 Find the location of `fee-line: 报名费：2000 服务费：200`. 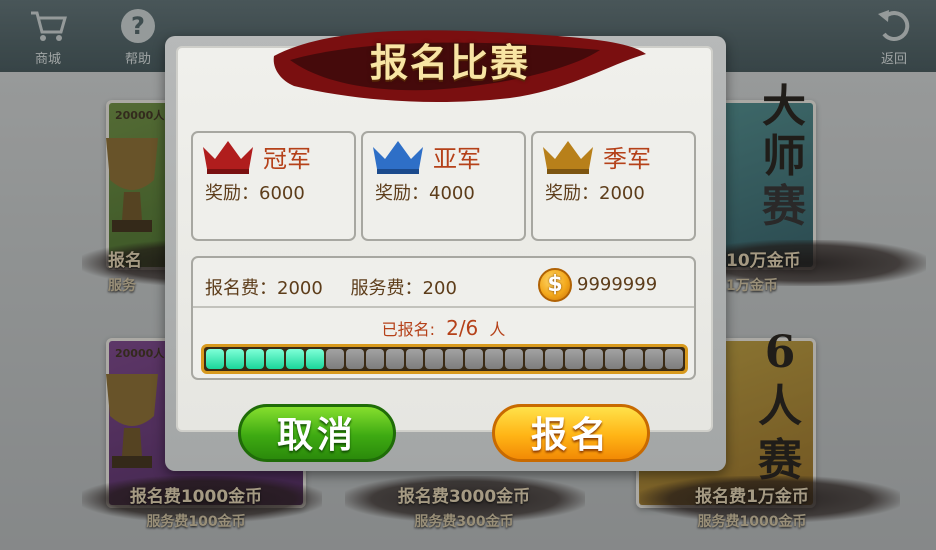

fee-line: 报名费：2000 服务费：200 is located at coordinates (342, 287).